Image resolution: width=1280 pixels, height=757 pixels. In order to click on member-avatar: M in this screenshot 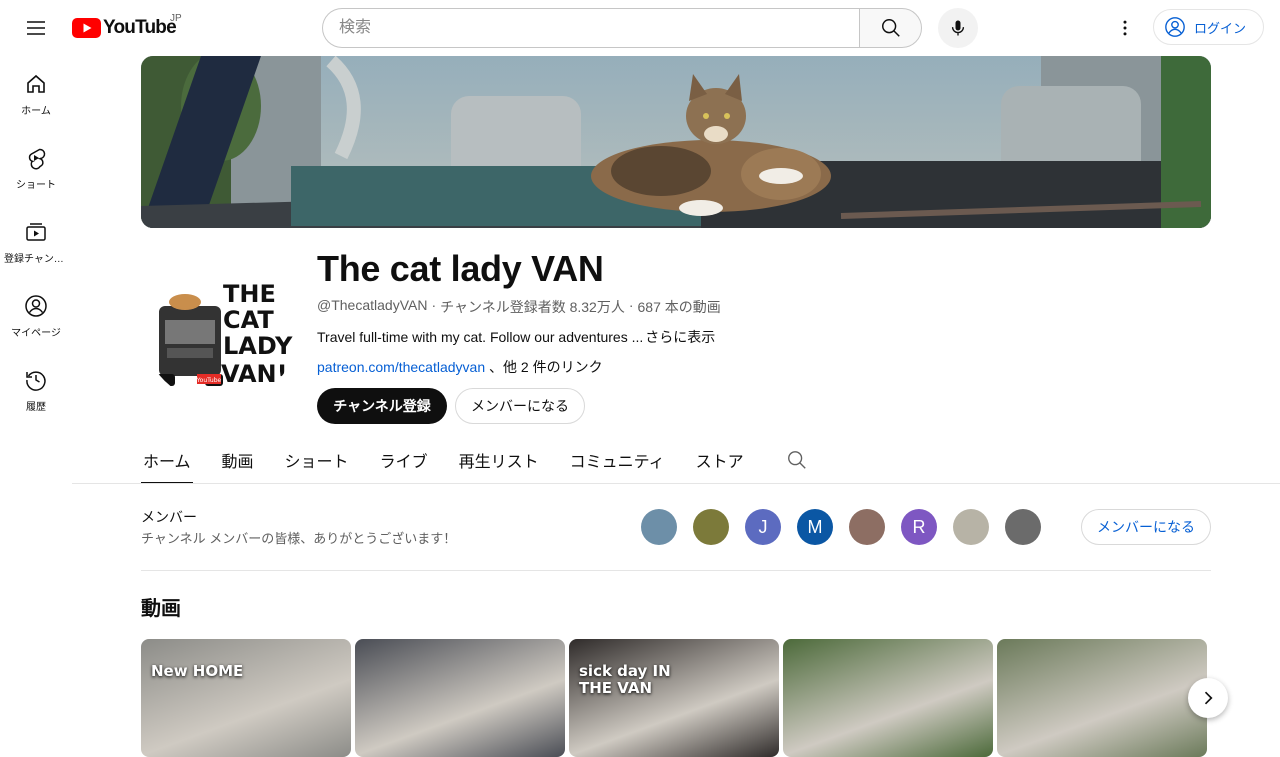, I will do `click(815, 527)`.